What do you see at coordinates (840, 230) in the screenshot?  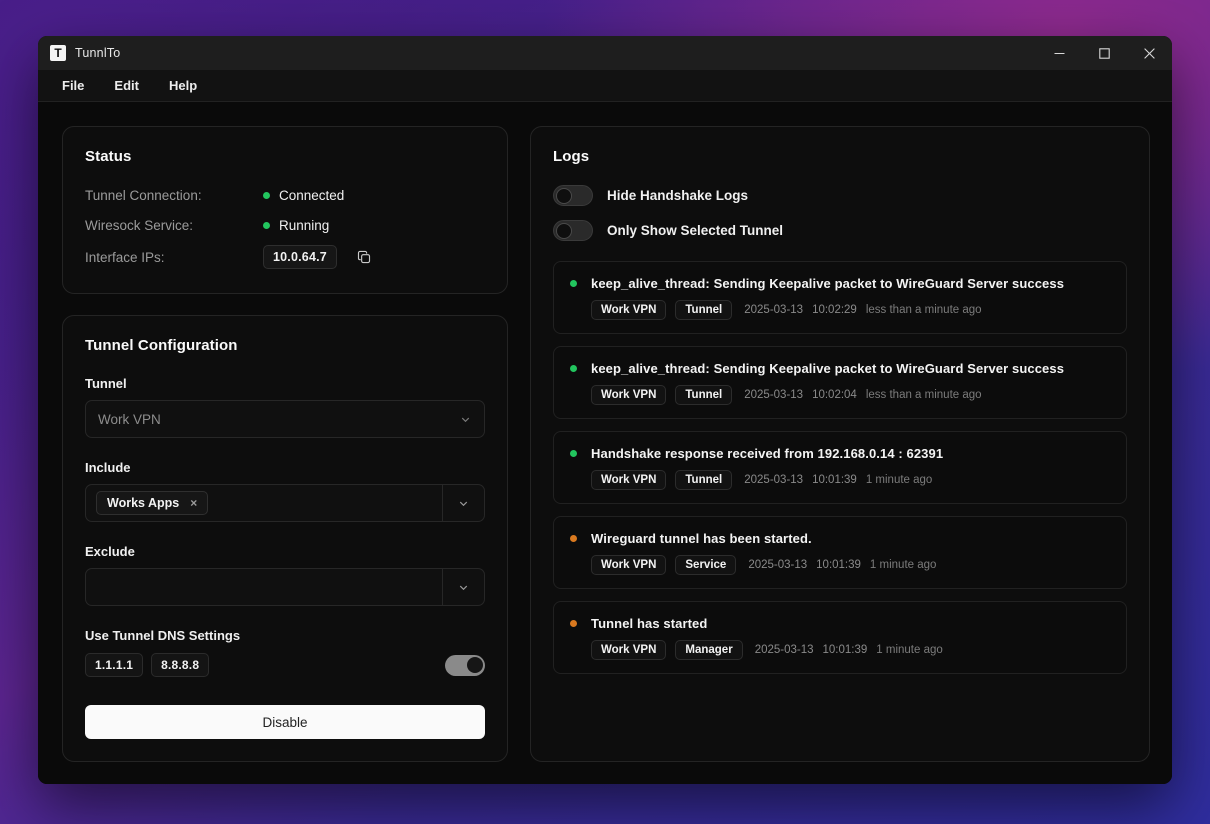 I see `toggle-row-only-show-selected-tunnel: Only Show Selected Tunnel` at bounding box center [840, 230].